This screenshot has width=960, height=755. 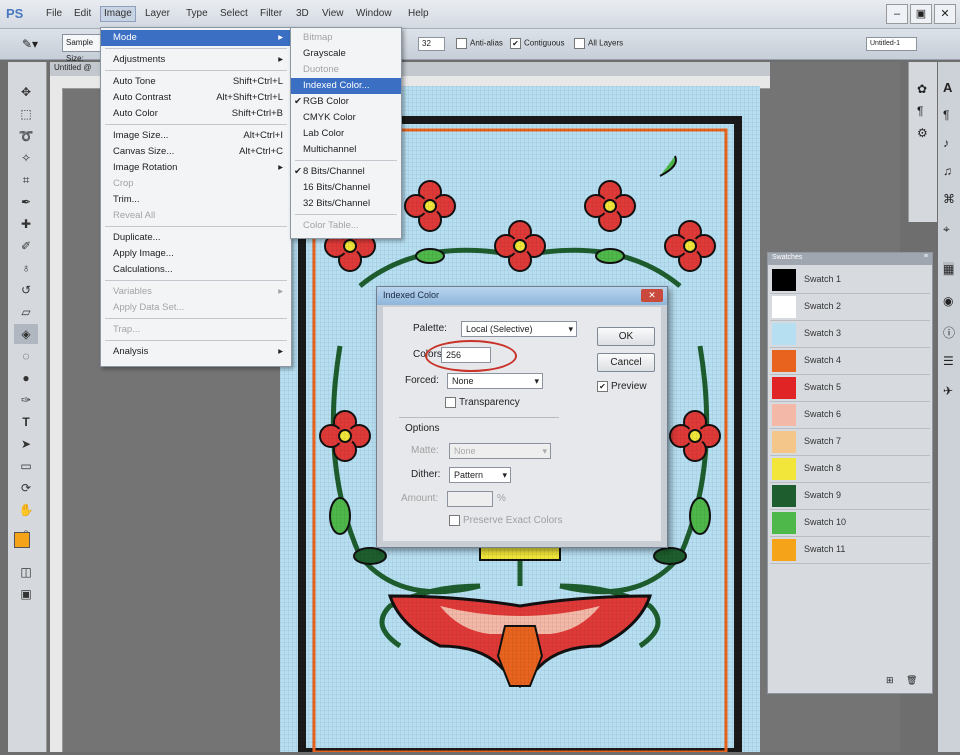 What do you see at coordinates (26, 422) in the screenshot?
I see `type-icon: T` at bounding box center [26, 422].